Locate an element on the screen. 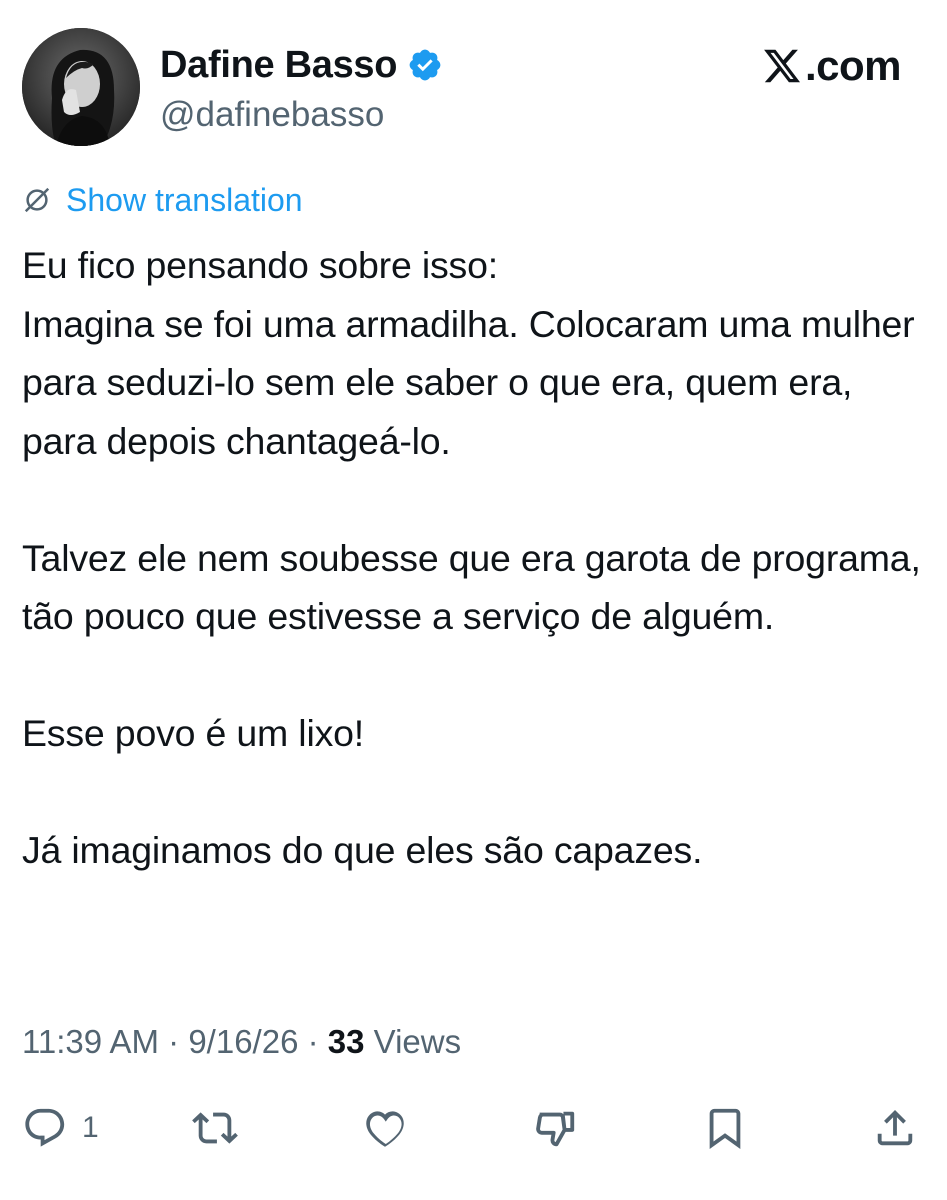 This screenshot has height=1200, width=947. show-translation-link: Show translation is located at coordinates (162, 200).